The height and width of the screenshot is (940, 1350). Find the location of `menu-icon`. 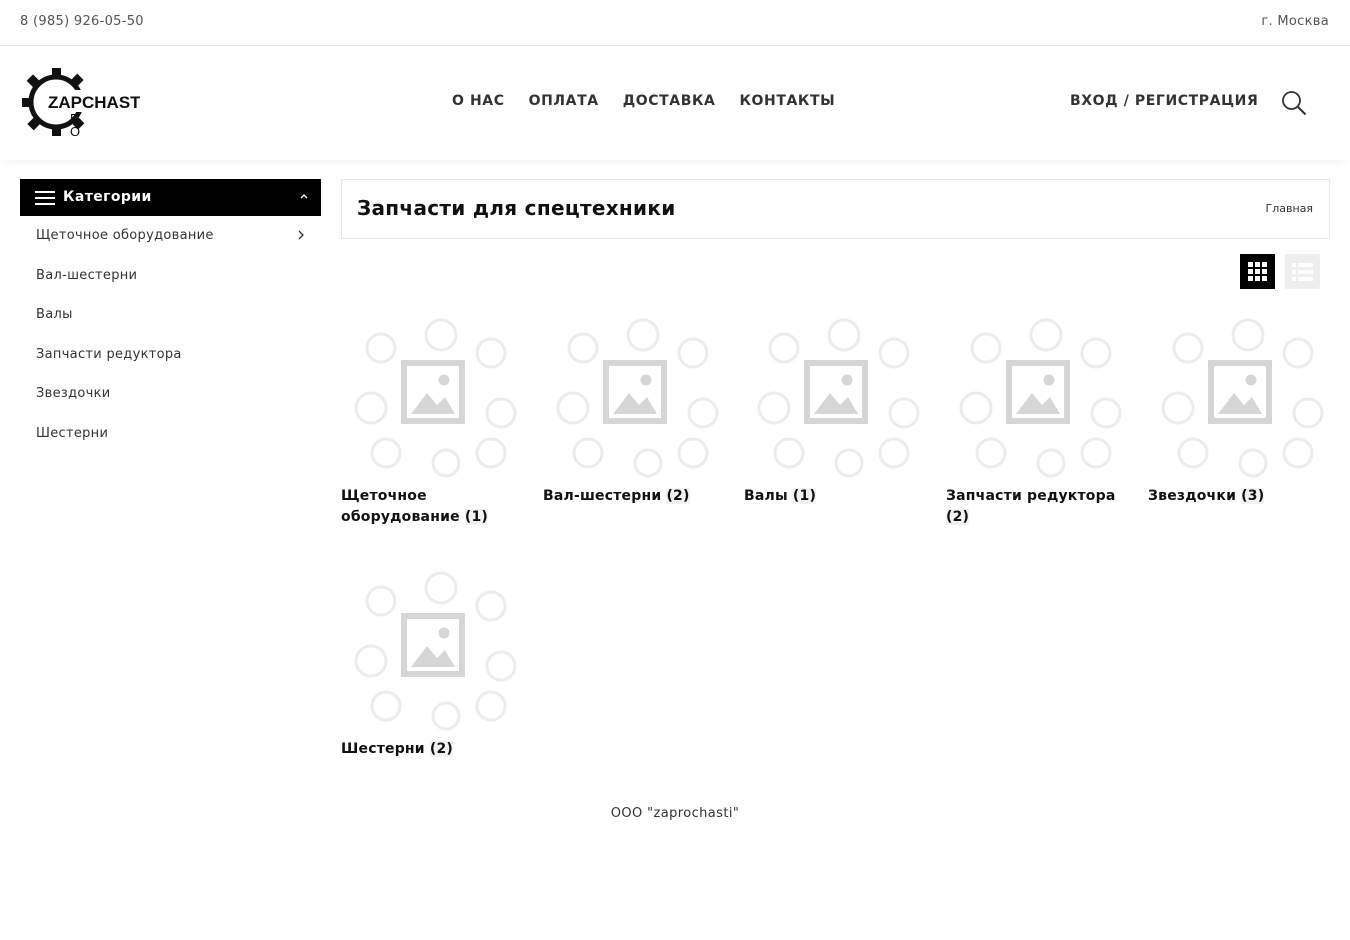

menu-icon is located at coordinates (45, 198).